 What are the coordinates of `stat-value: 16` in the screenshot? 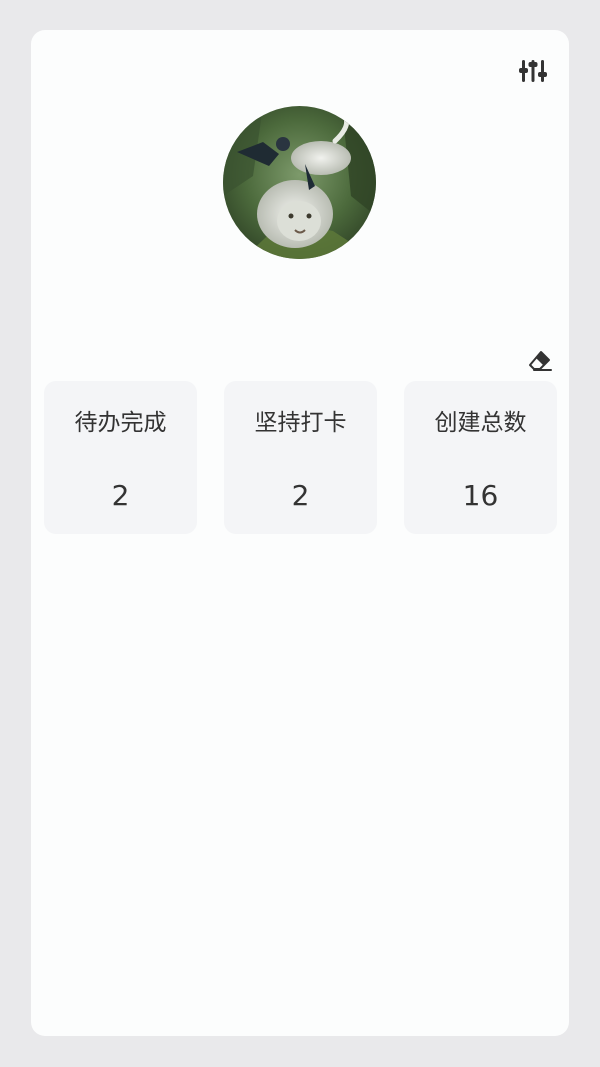 It's located at (480, 495).